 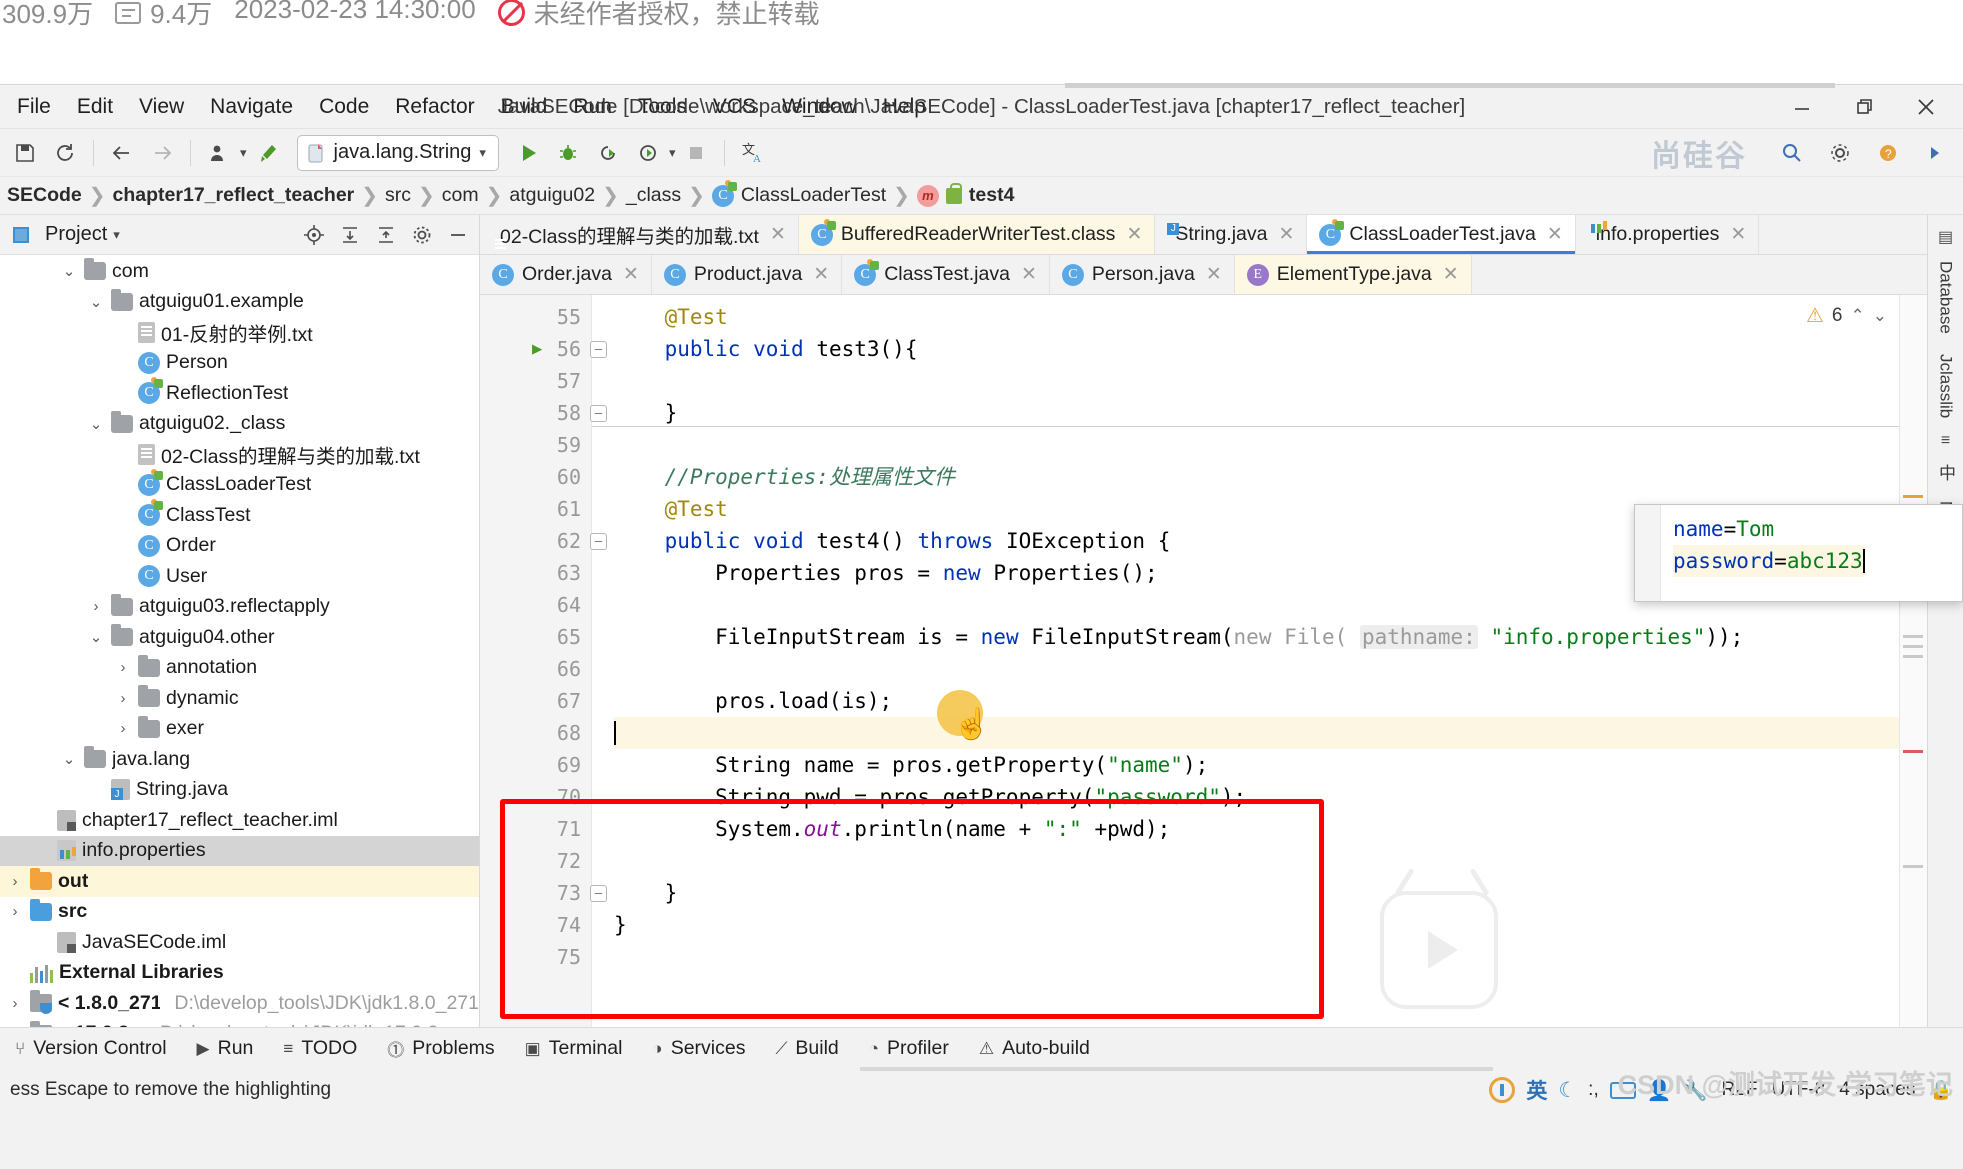 I want to click on menu-file: File, so click(x=34, y=107).